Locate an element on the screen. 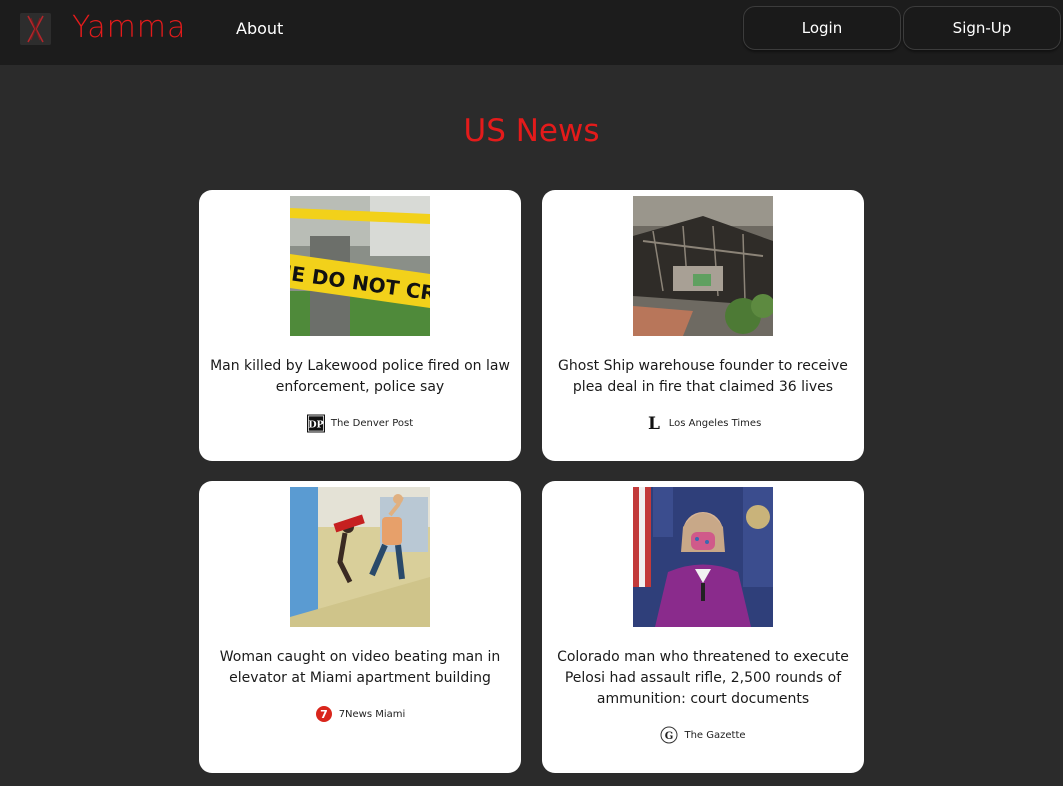  article-source-name: The Denver Post is located at coordinates (372, 423).